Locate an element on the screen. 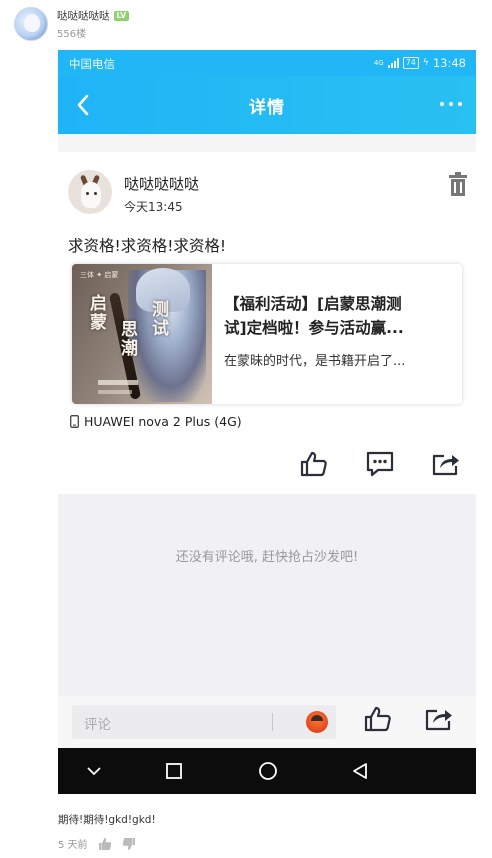 This screenshot has height=858, width=492. bottom-like-button is located at coordinates (380, 722).